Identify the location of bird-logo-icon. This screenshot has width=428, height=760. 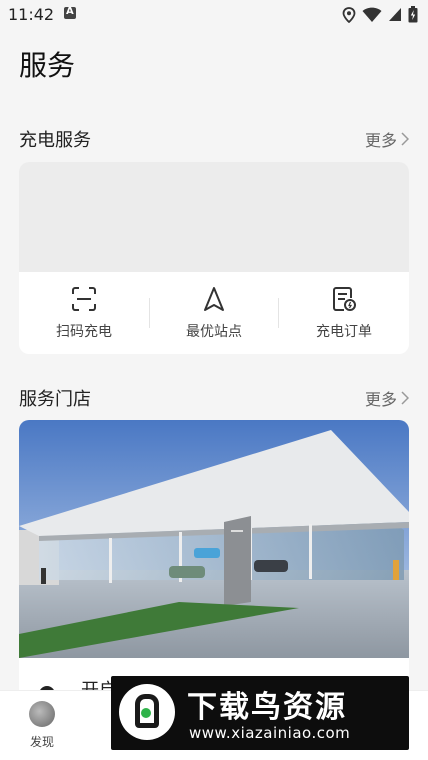
(147, 712).